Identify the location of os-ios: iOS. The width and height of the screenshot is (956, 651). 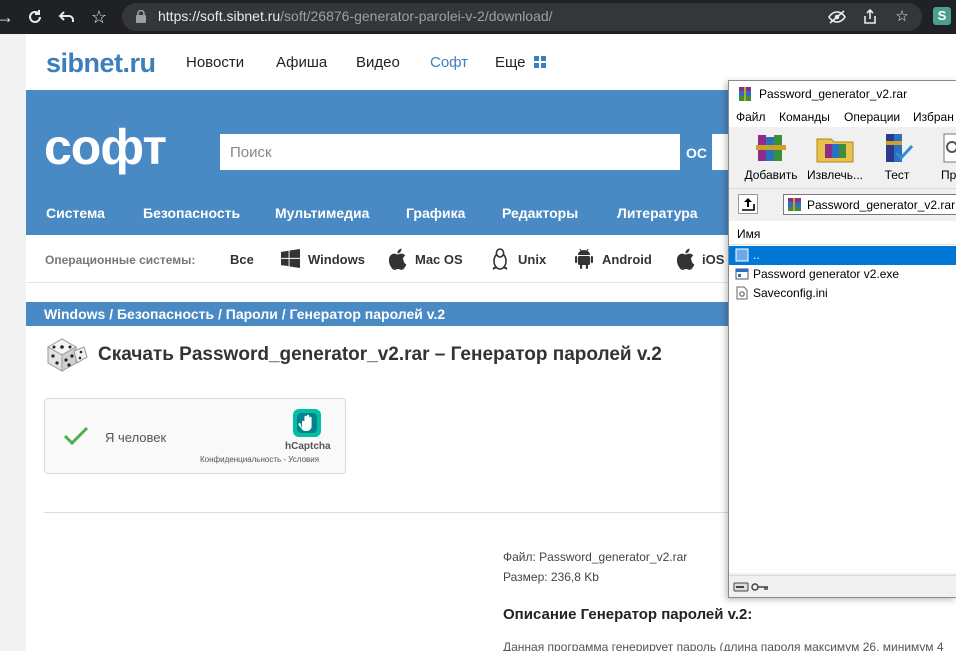
(713, 259).